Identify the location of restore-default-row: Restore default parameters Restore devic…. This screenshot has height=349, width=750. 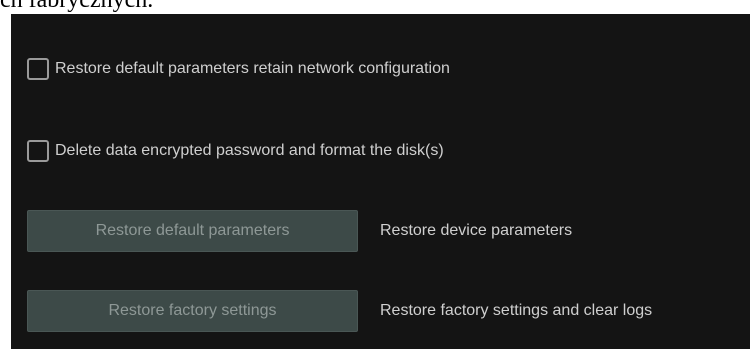
(299, 231).